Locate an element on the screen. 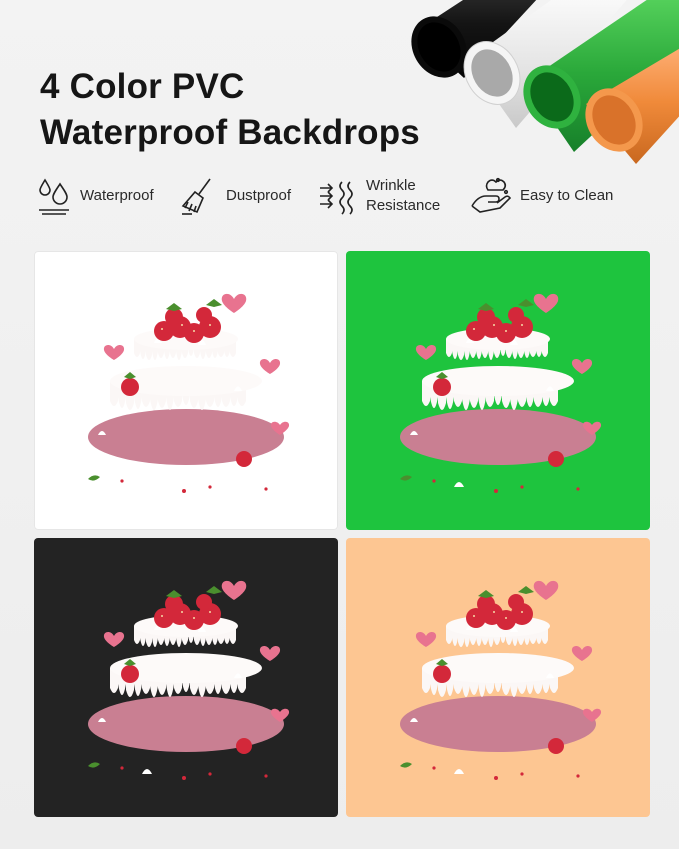 The height and width of the screenshot is (849, 679). title-line-1: 4 Color PVC is located at coordinates (142, 86).